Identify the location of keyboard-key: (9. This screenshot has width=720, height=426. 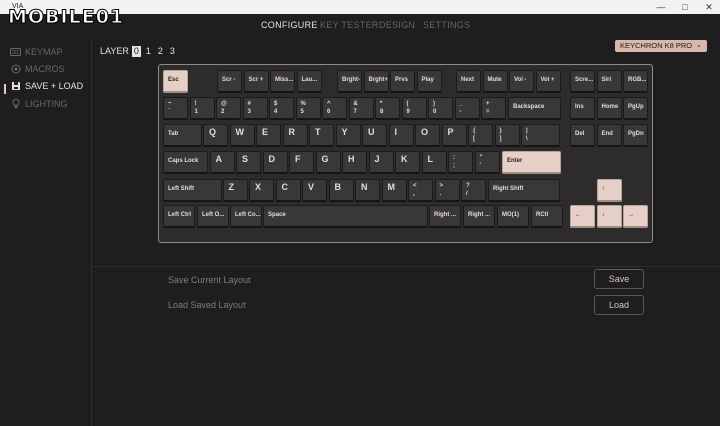
(414, 108).